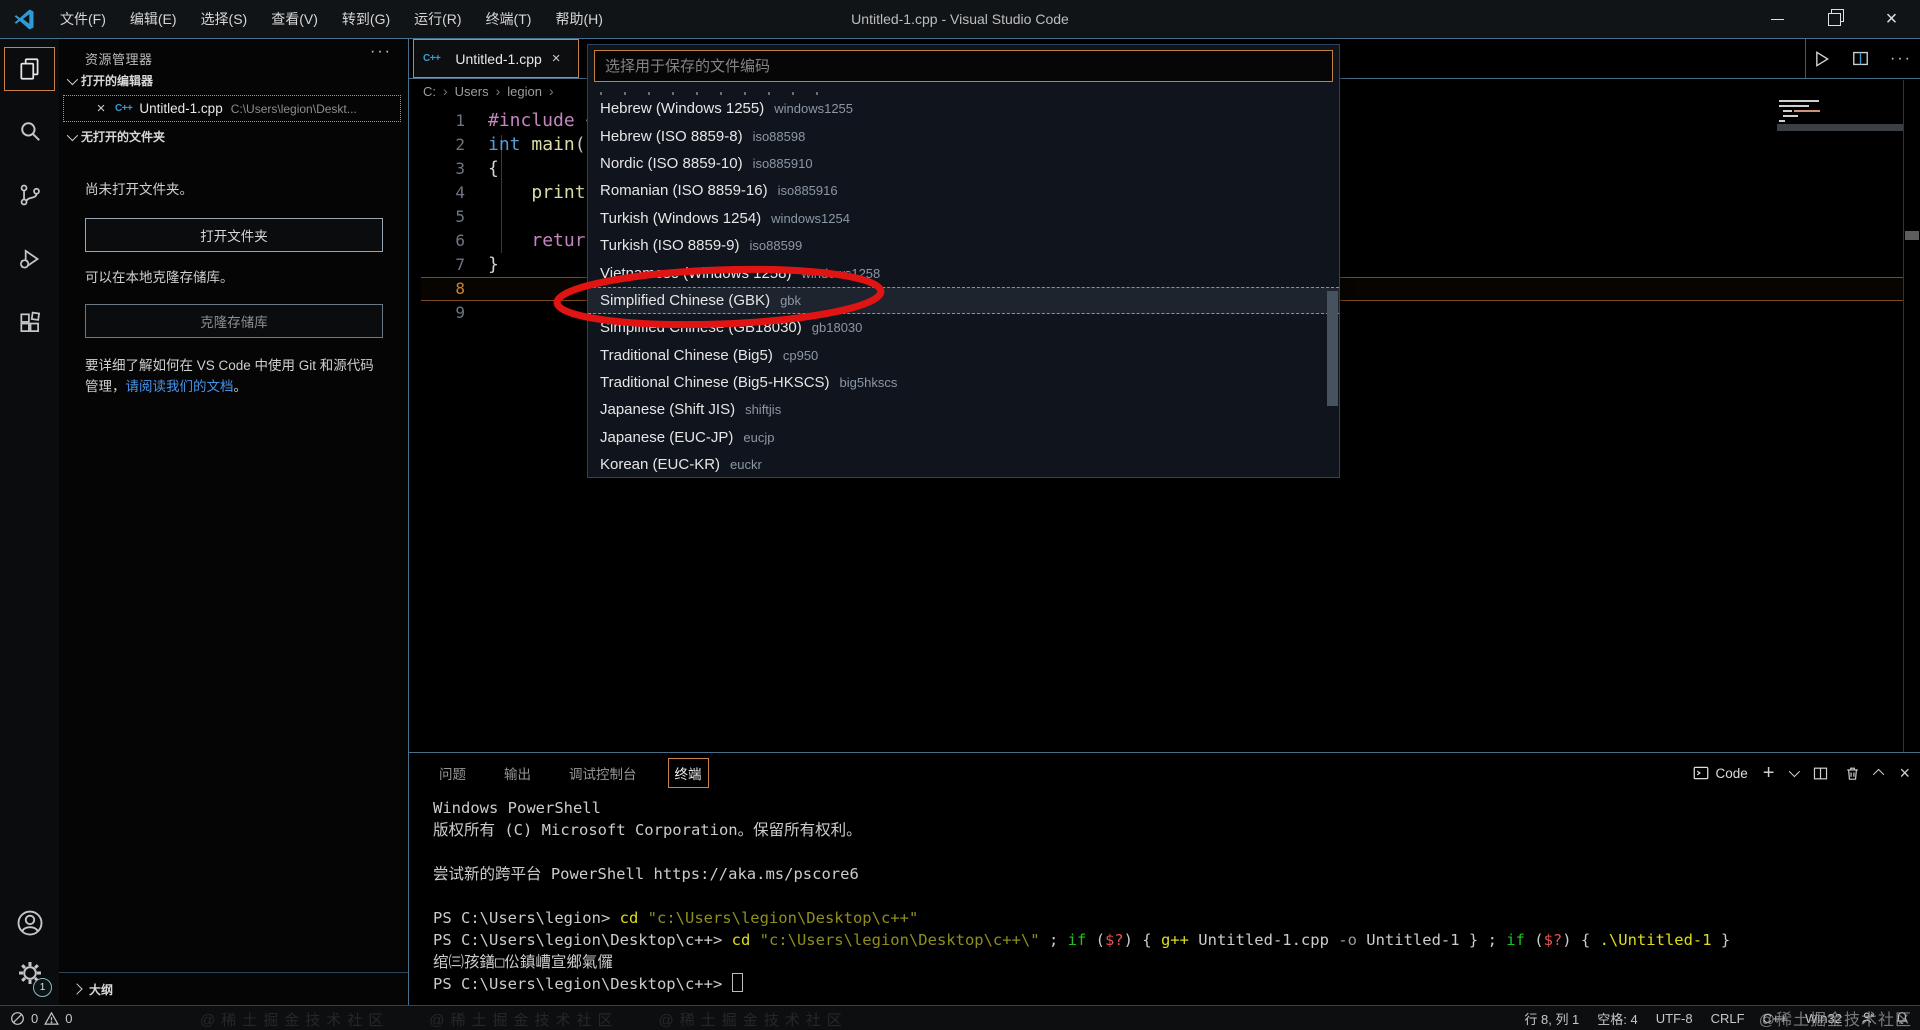 This screenshot has width=1920, height=1030. What do you see at coordinates (153, 19) in the screenshot?
I see `menu-item: 编辑(E)` at bounding box center [153, 19].